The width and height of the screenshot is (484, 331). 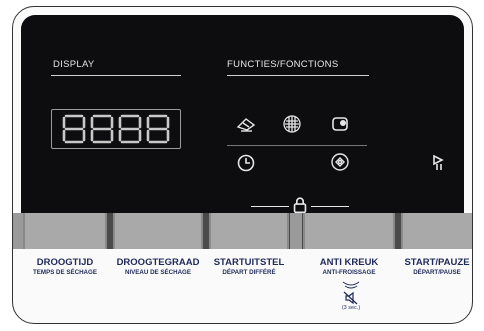 What do you see at coordinates (74, 64) in the screenshot?
I see `display-label: DISPLAY` at bounding box center [74, 64].